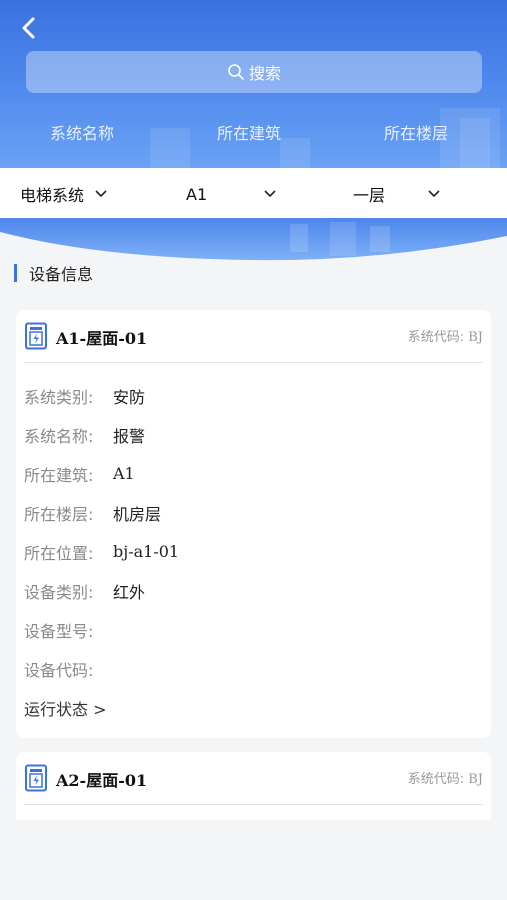 This screenshot has height=900, width=507. Describe the element at coordinates (59, 475) in the screenshot. I see `detail-key: 所在建筑:` at that location.